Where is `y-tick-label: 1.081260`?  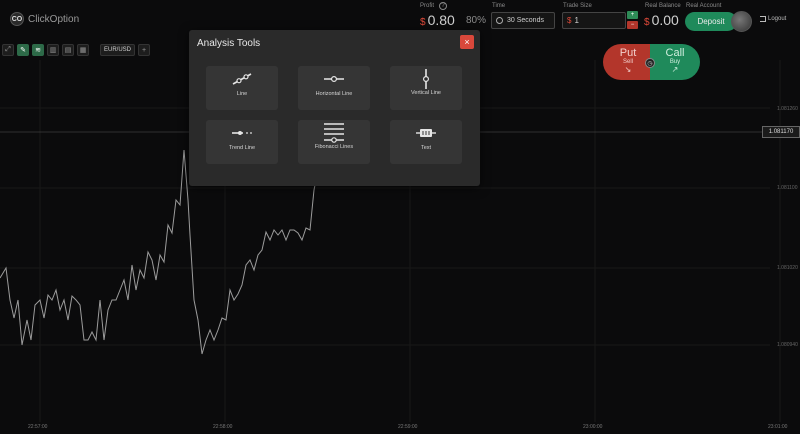 y-tick-label: 1.081260 is located at coordinates (787, 109).